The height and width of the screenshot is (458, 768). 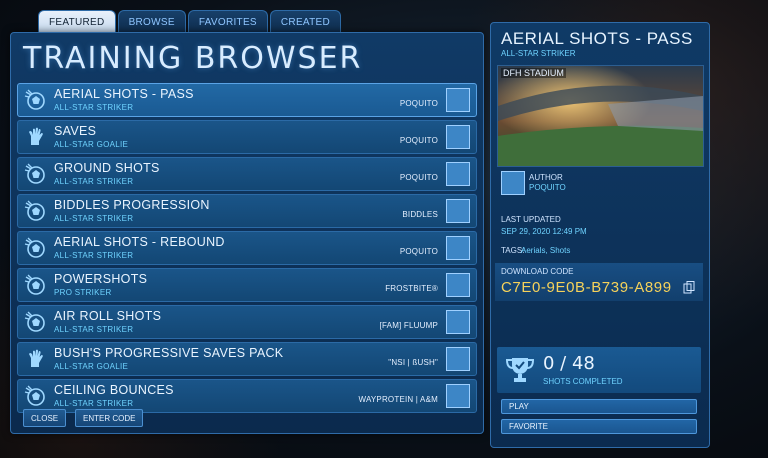 What do you see at coordinates (227, 21) in the screenshot?
I see `tab-favorites: FAVORITES` at bounding box center [227, 21].